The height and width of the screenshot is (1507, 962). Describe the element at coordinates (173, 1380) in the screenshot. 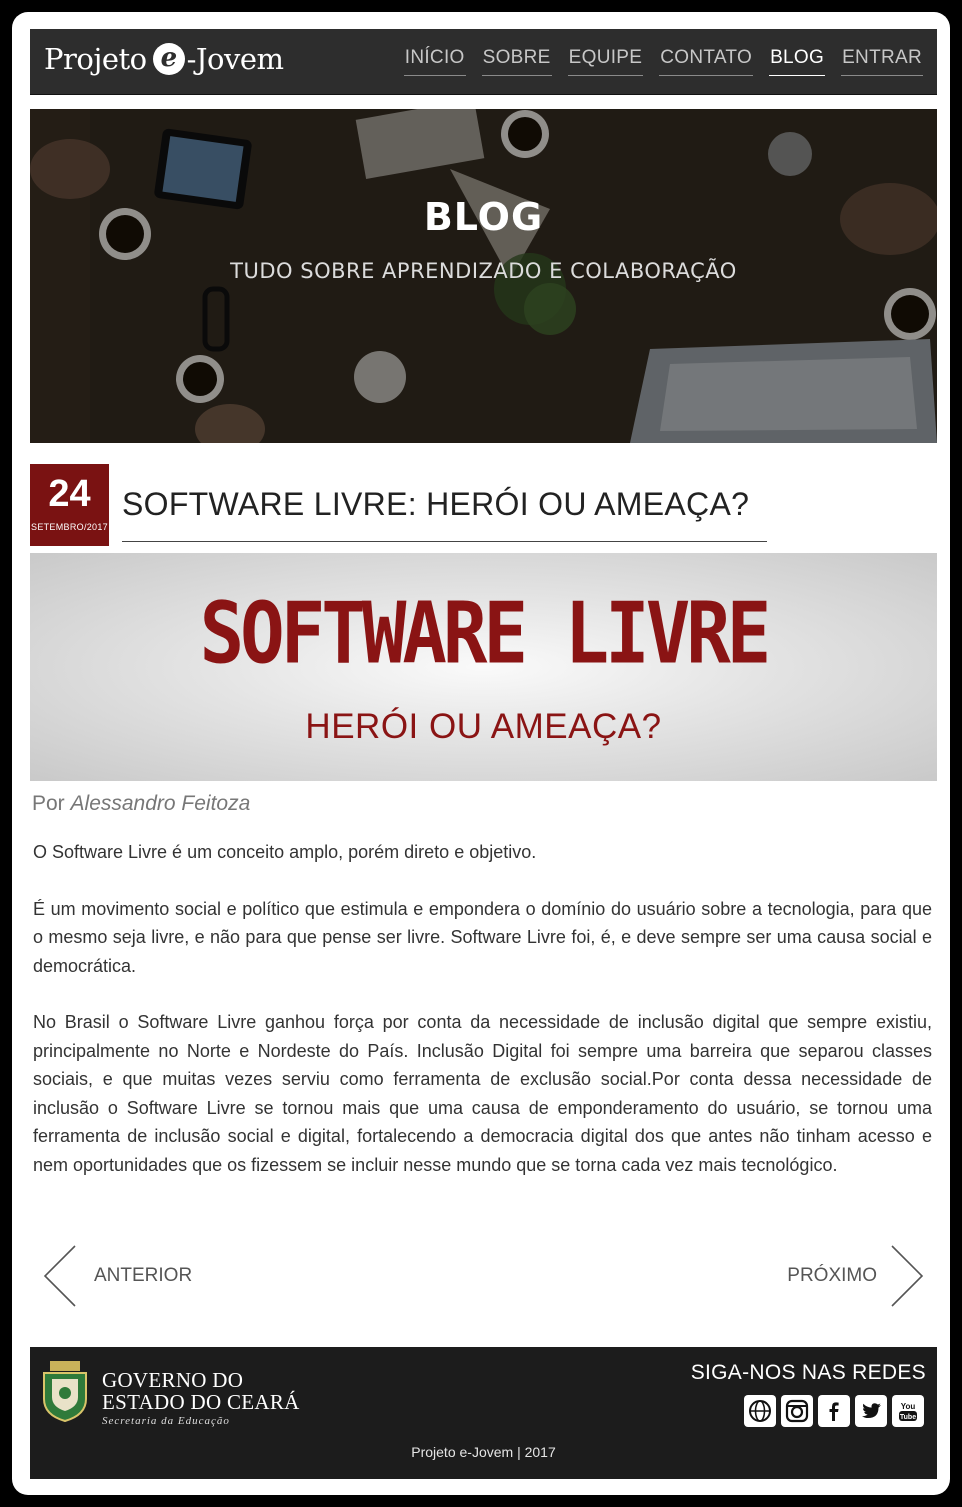

I see `gov-line-1: GOVERNO DO` at that location.